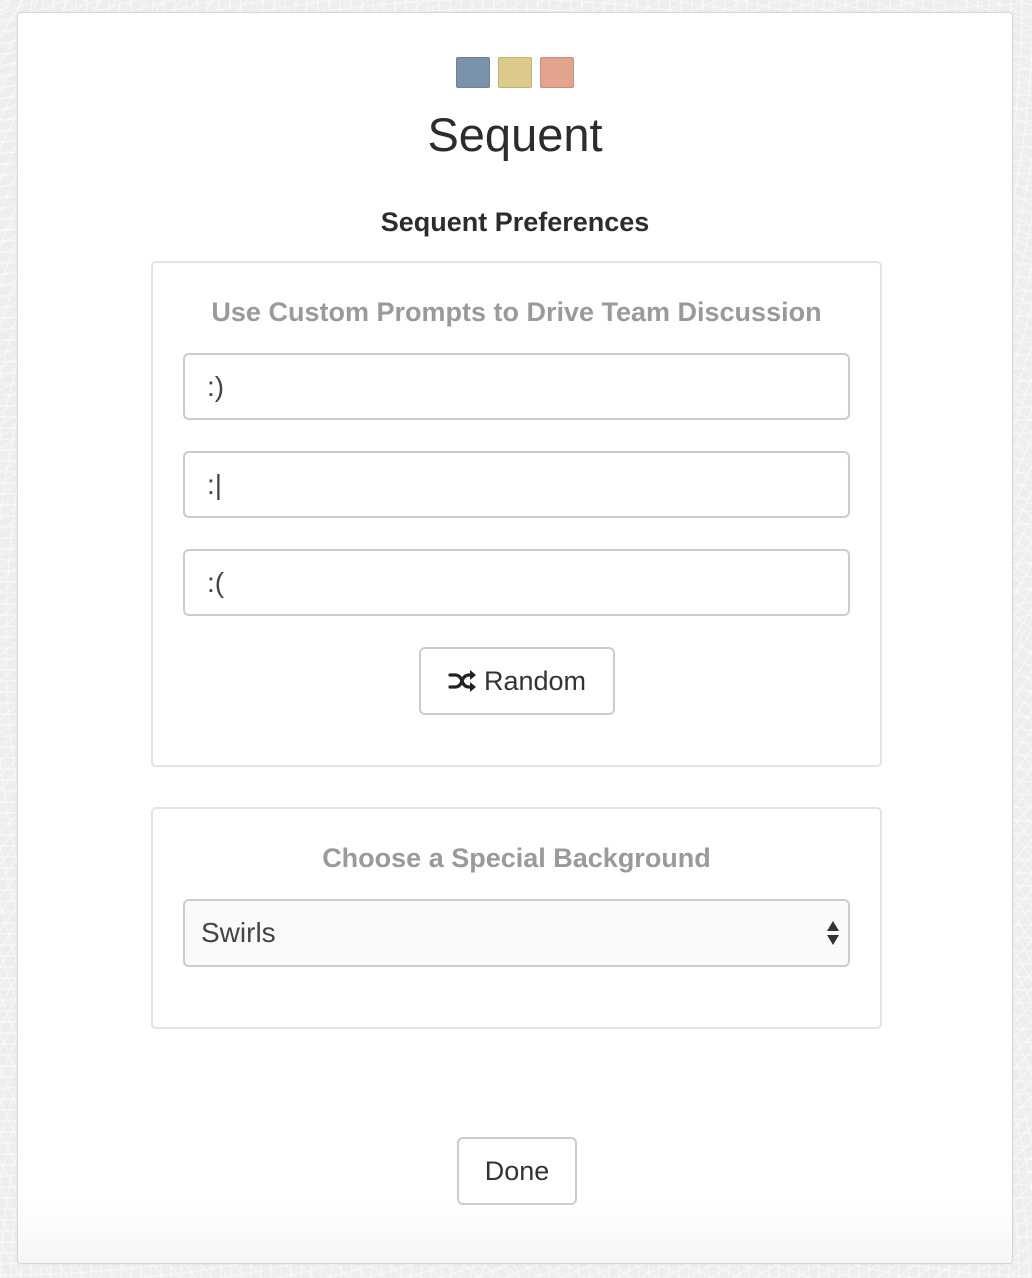 This screenshot has height=1278, width=1032. I want to click on done-button: Done, so click(517, 1171).